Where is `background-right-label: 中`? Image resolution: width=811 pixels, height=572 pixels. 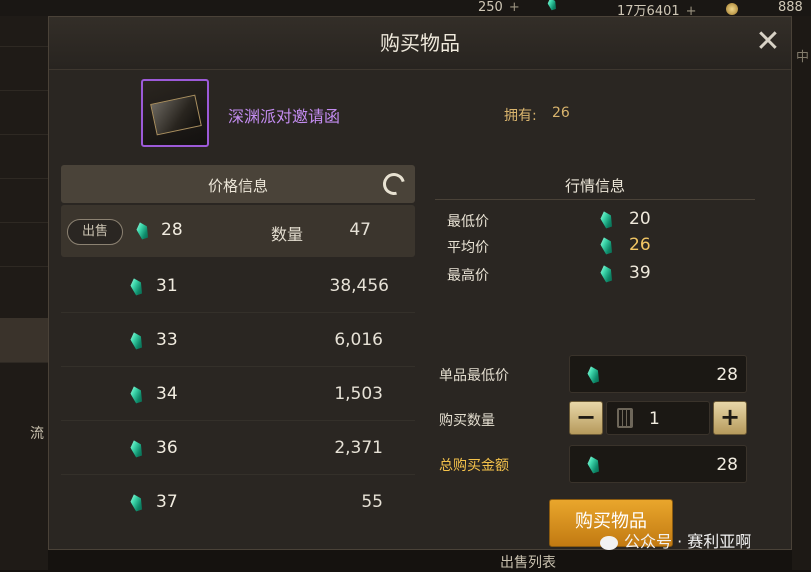 background-right-label: 中 is located at coordinates (803, 57).